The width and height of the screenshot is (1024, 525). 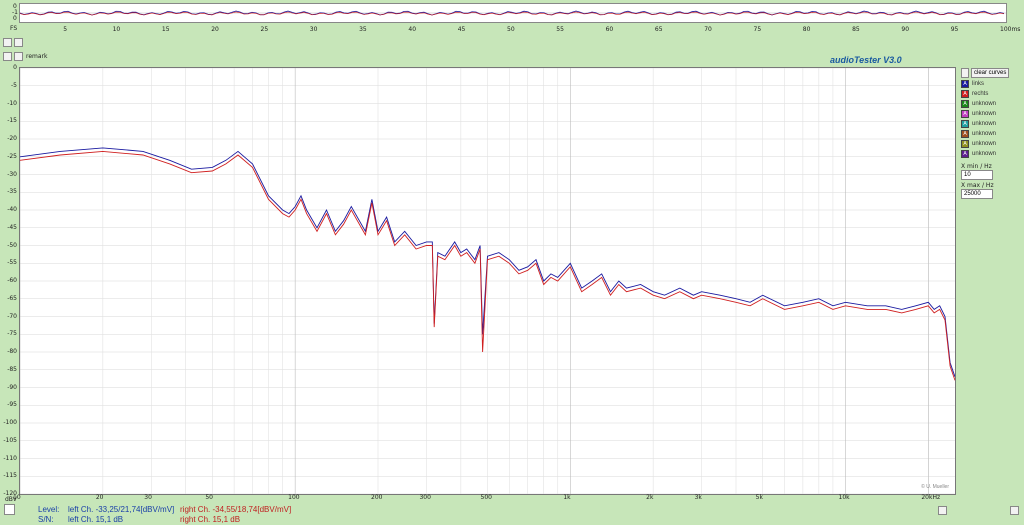 I want to click on strip-x-tick-label: 30, so click(x=313, y=29).